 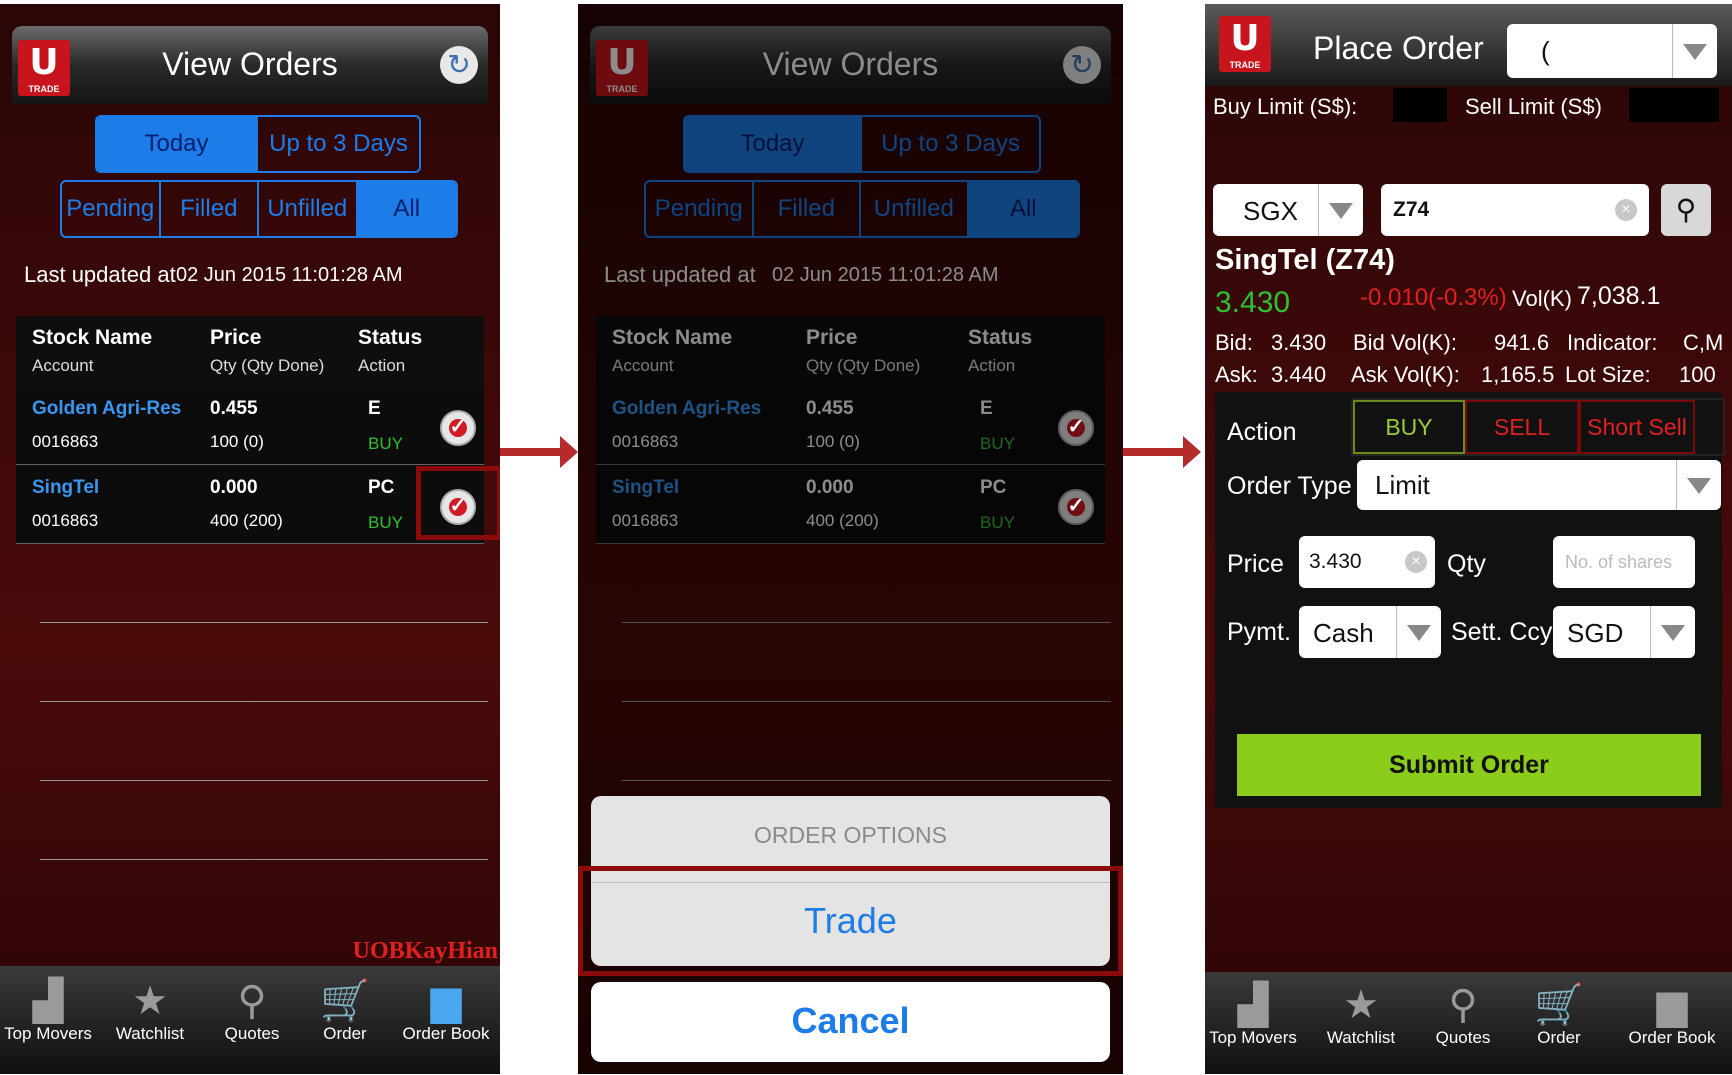 What do you see at coordinates (1672, 1037) in the screenshot?
I see `tab-label: Order Book` at bounding box center [1672, 1037].